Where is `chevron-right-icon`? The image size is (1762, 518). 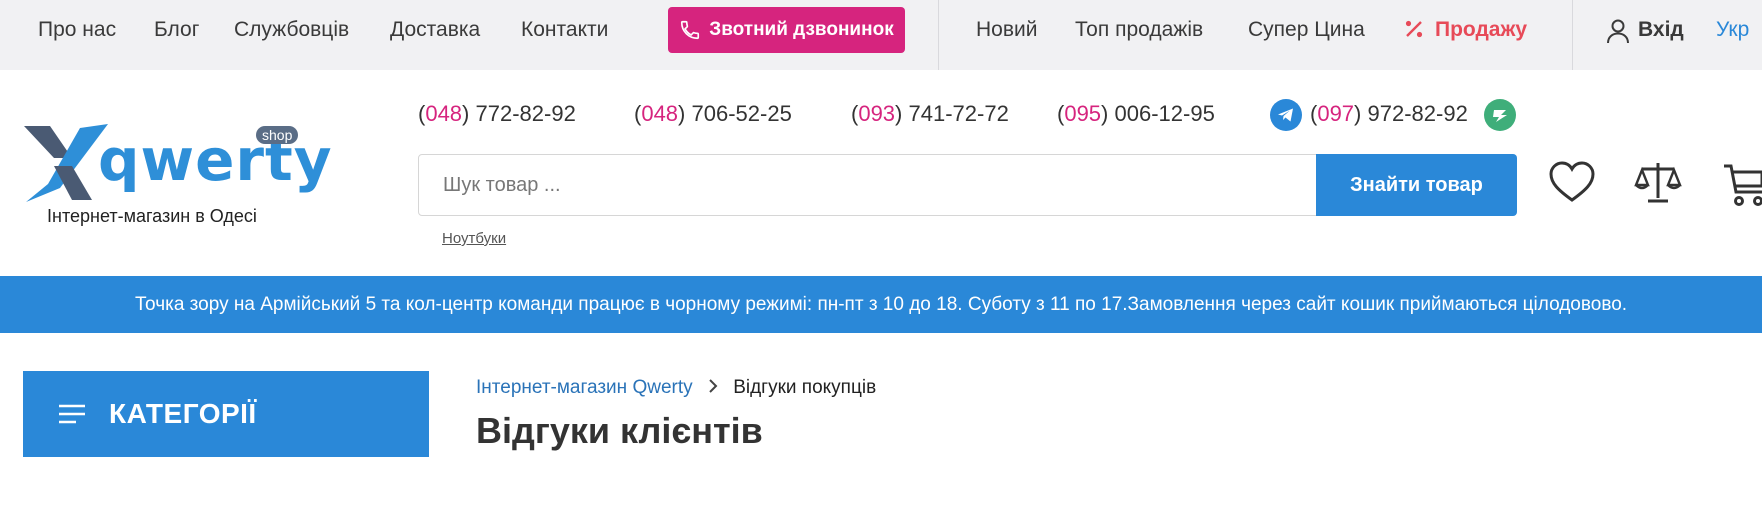
chevron-right-icon is located at coordinates (713, 388).